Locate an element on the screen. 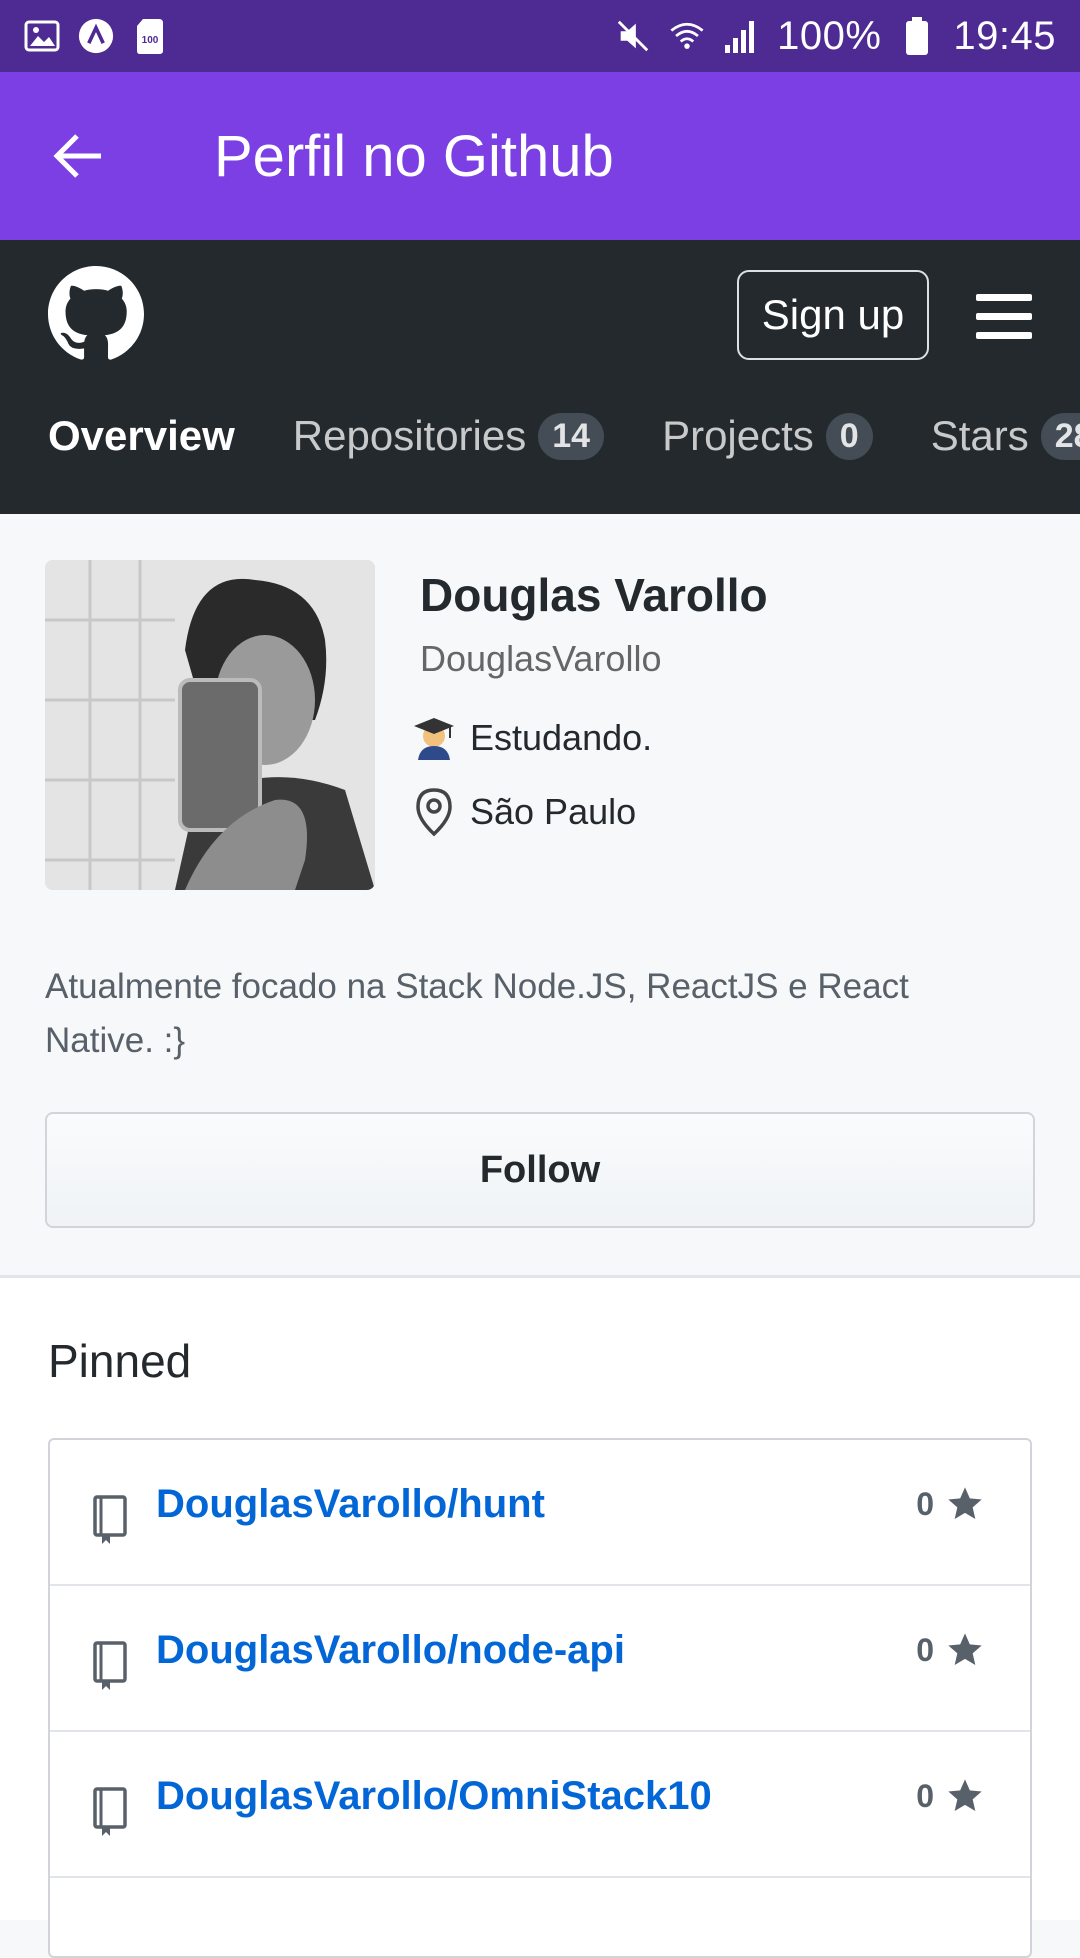  sim-card-icon: 100 is located at coordinates (150, 36).